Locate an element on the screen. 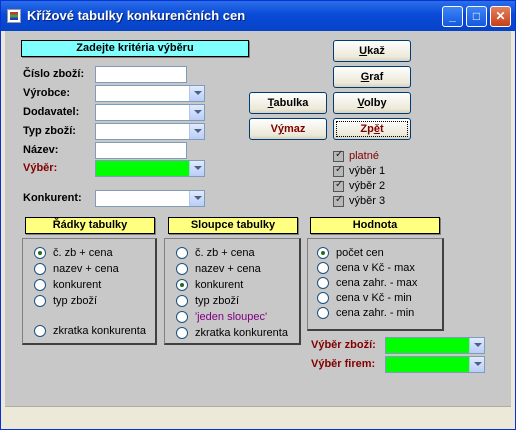 Image resolution: width=516 pixels, height=430 pixels. minimize-button: _ is located at coordinates (452, 16).